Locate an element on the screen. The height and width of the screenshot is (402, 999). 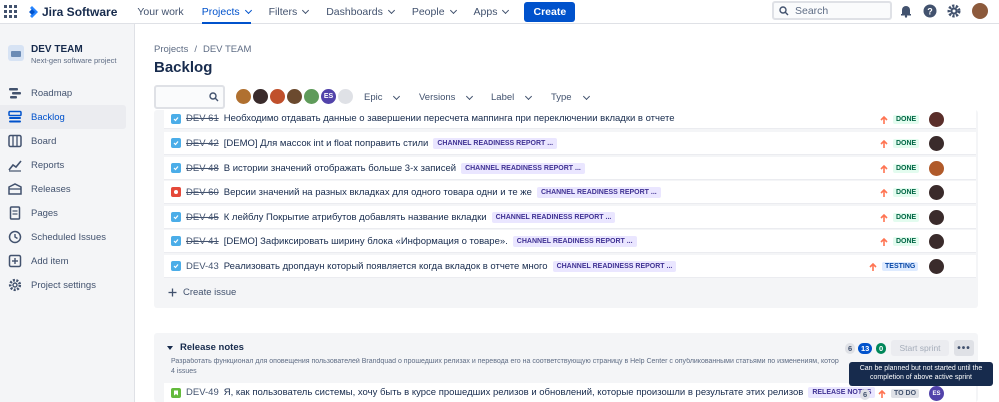
story-points-badge: 6 is located at coordinates (865, 394).